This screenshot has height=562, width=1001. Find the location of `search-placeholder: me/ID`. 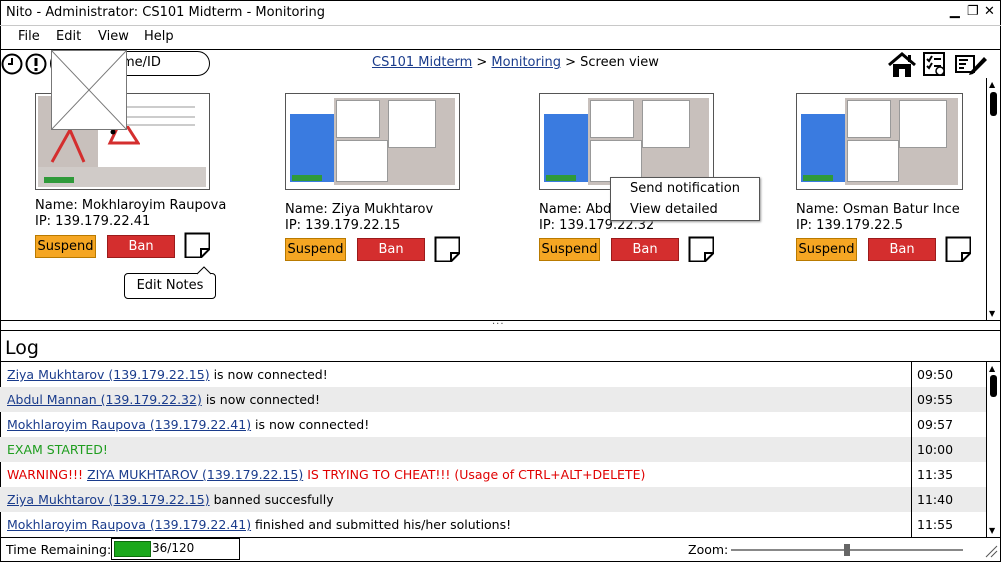

search-placeholder: me/ID is located at coordinates (141, 62).